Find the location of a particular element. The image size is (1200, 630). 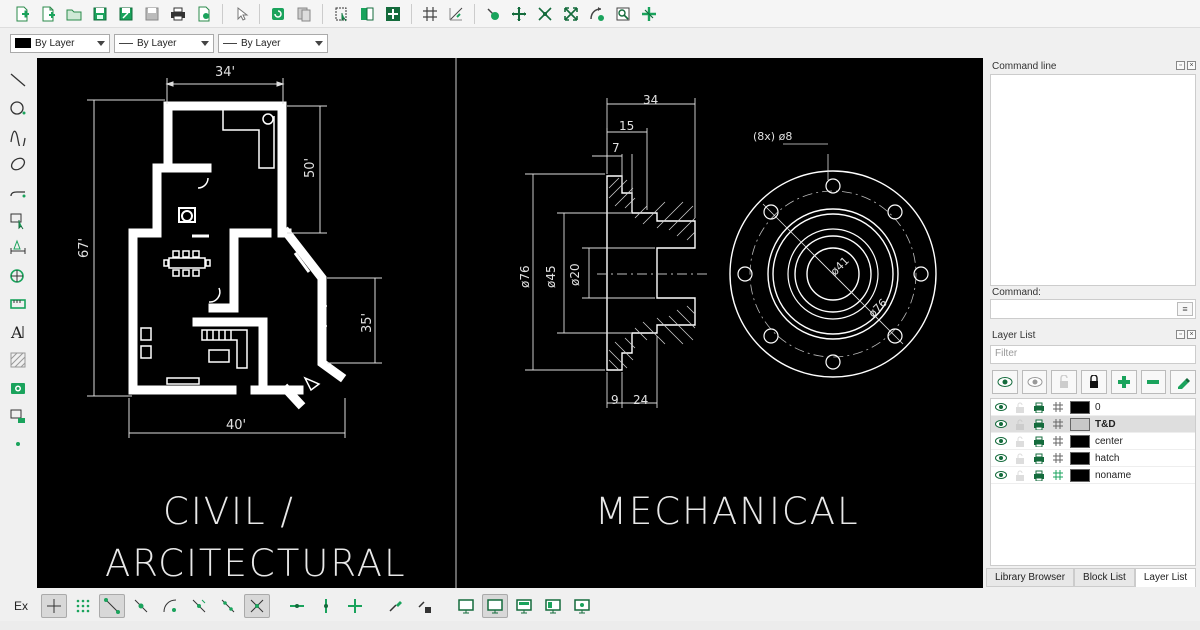

redraw-icon is located at coordinates (278, 14).